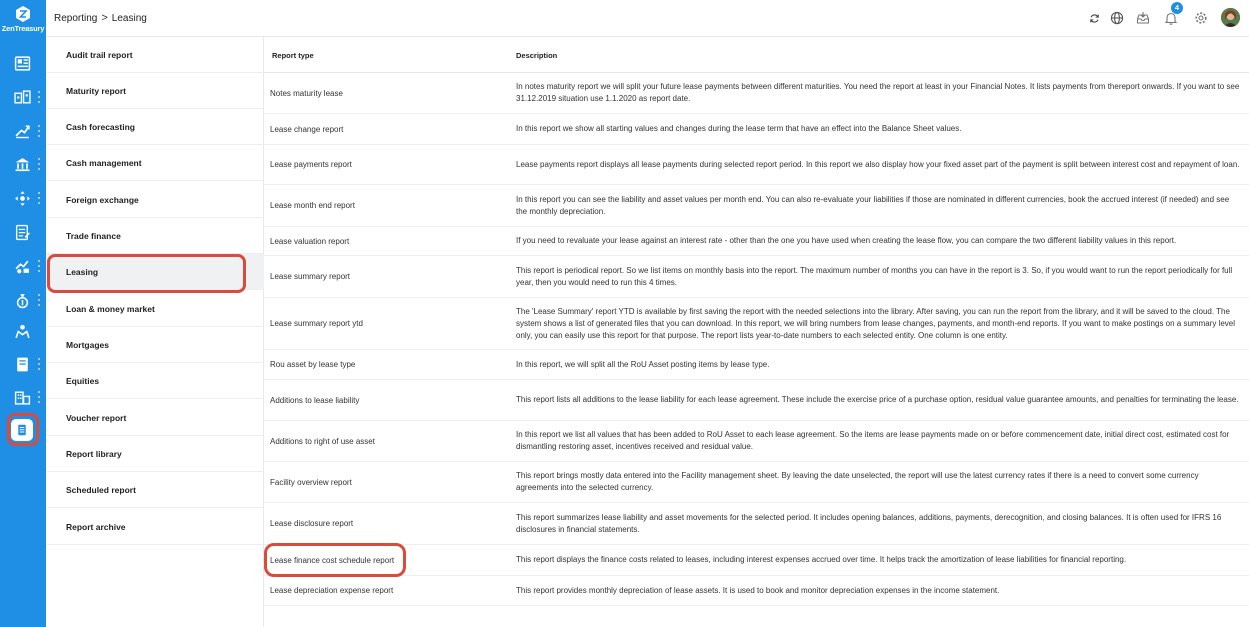 This screenshot has width=1249, height=627. What do you see at coordinates (22, 266) in the screenshot?
I see `rail-deals` at bounding box center [22, 266].